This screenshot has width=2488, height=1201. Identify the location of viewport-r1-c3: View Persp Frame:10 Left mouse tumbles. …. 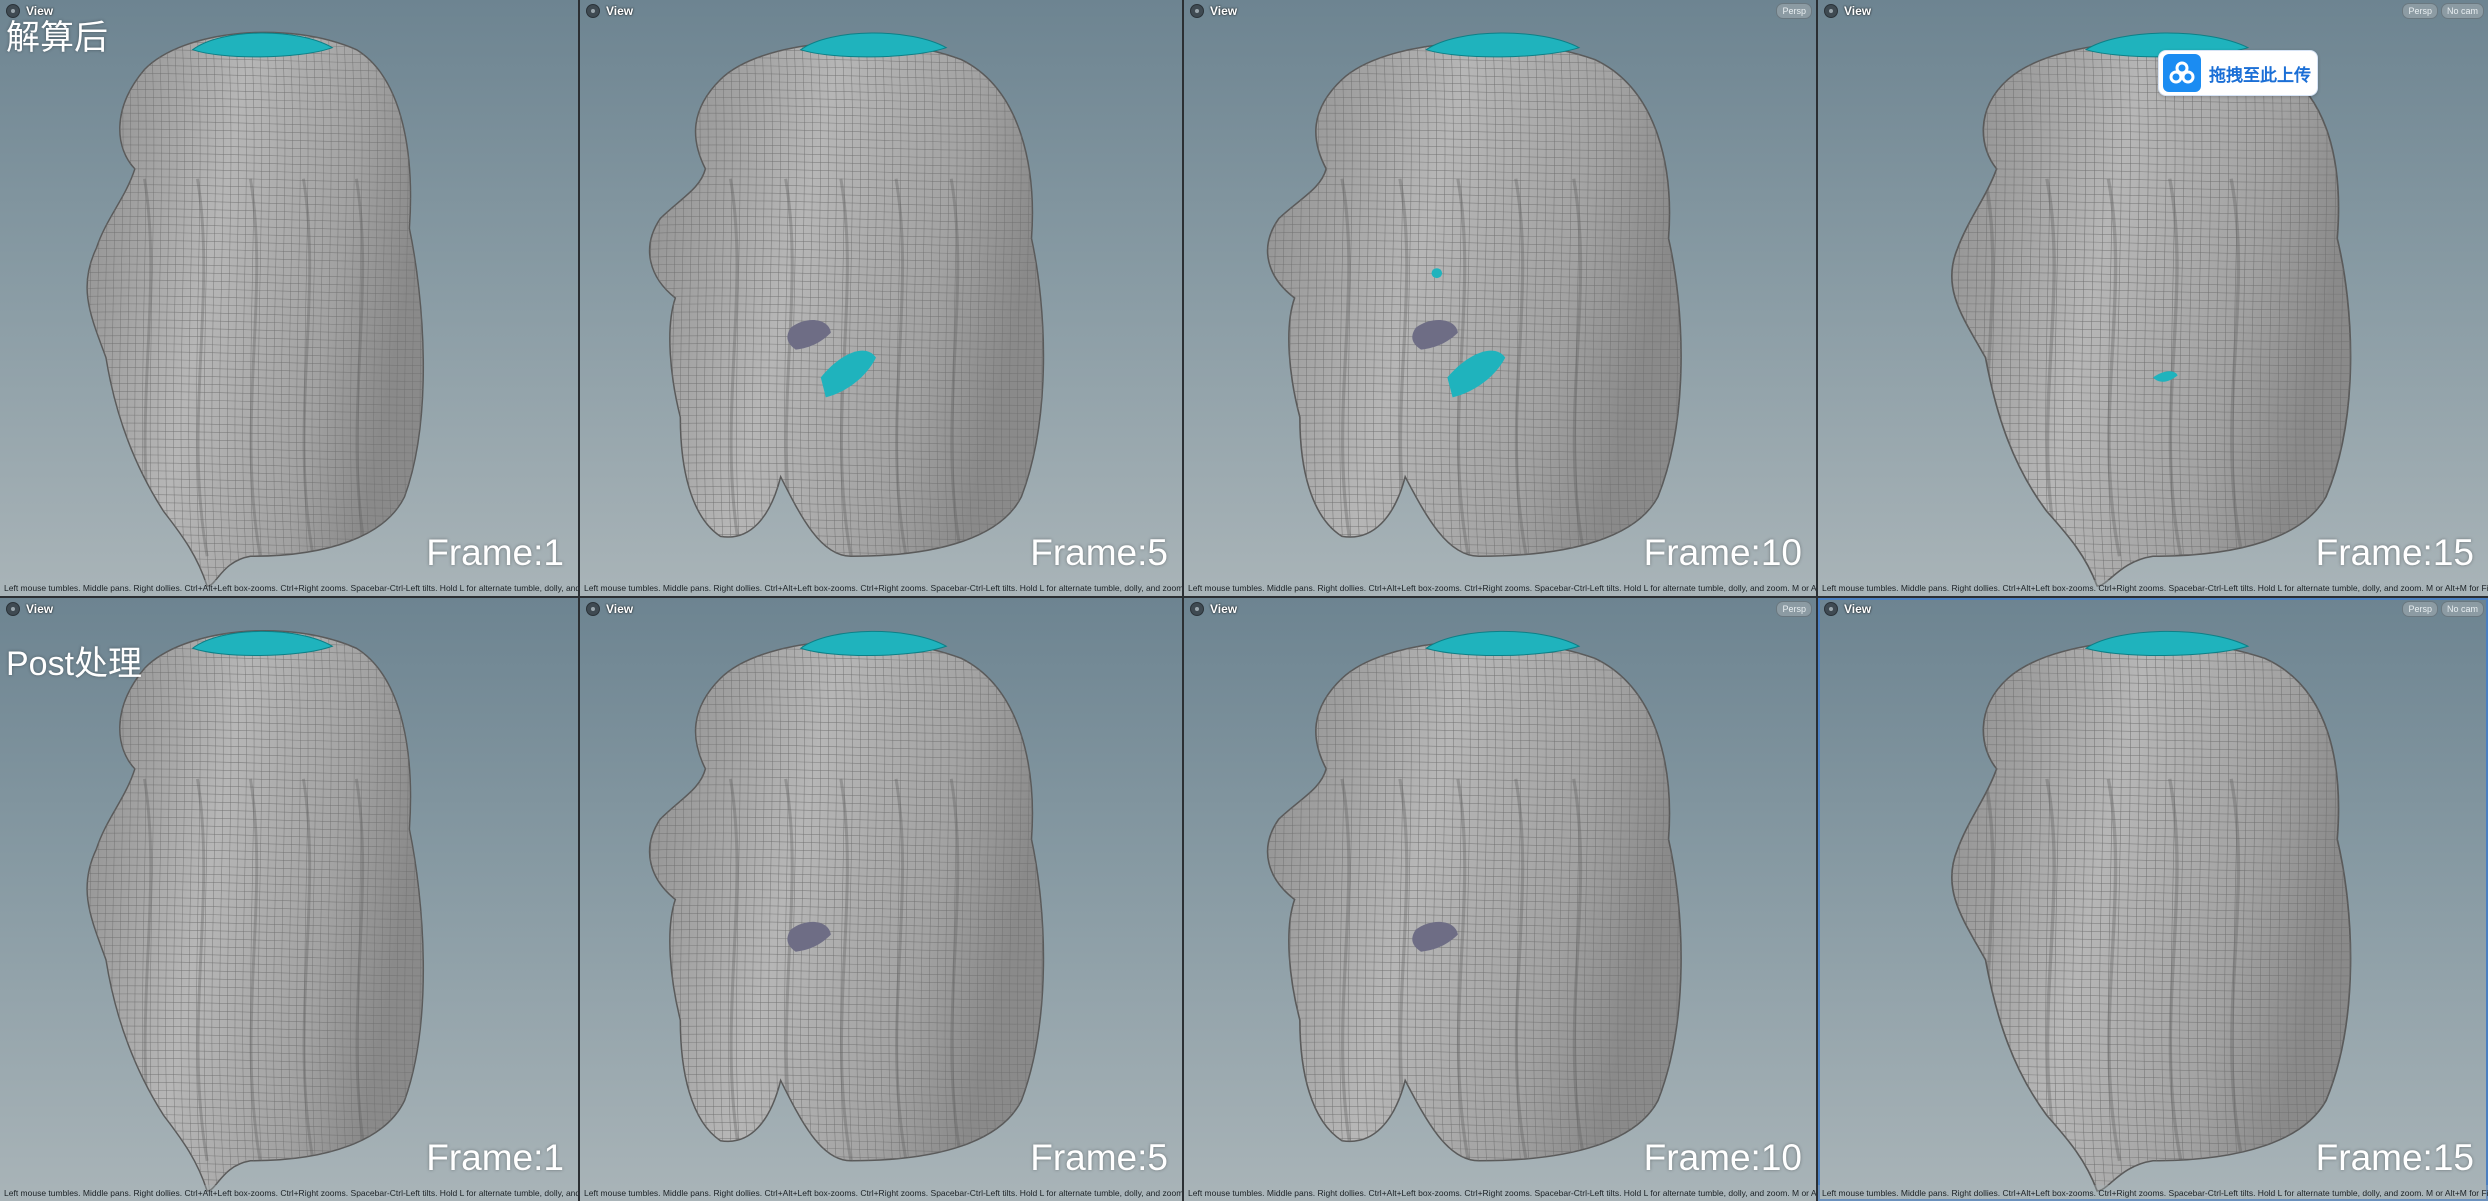
(1500, 298).